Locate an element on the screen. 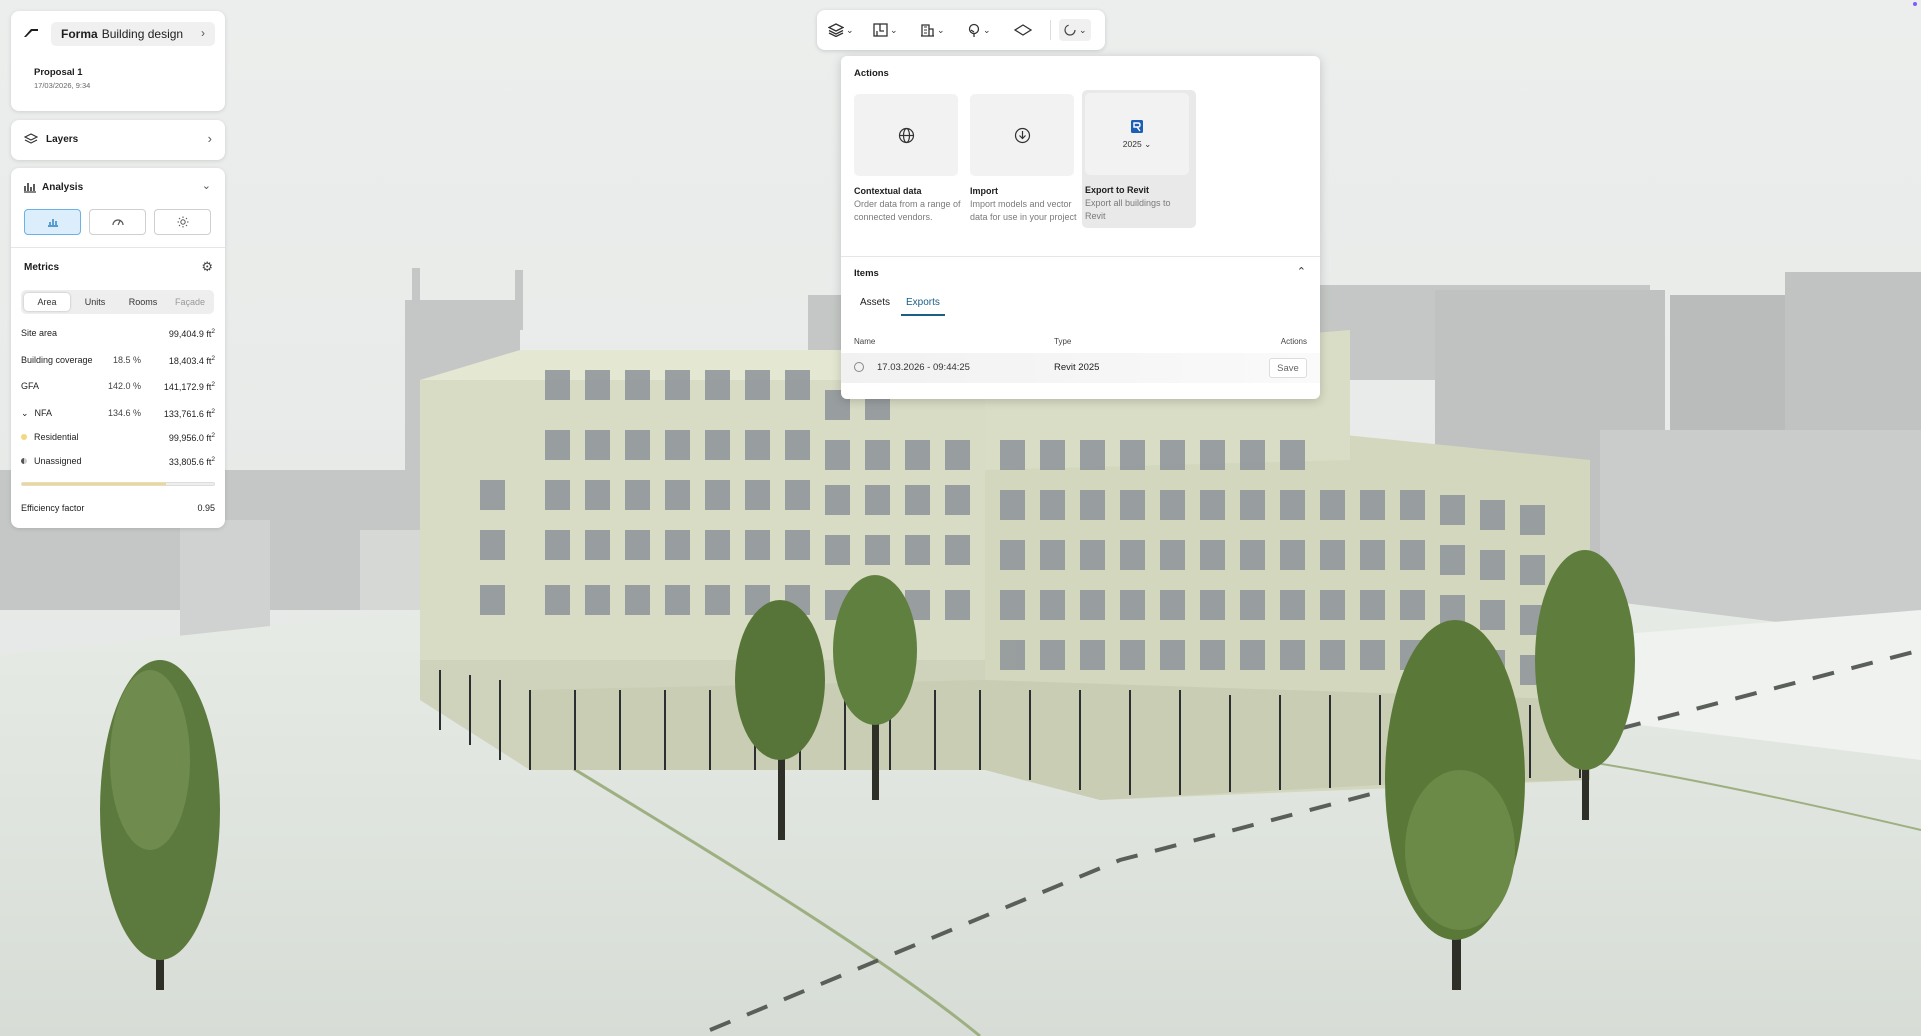 The height and width of the screenshot is (1036, 1921). revit-icon is located at coordinates (1137, 126).